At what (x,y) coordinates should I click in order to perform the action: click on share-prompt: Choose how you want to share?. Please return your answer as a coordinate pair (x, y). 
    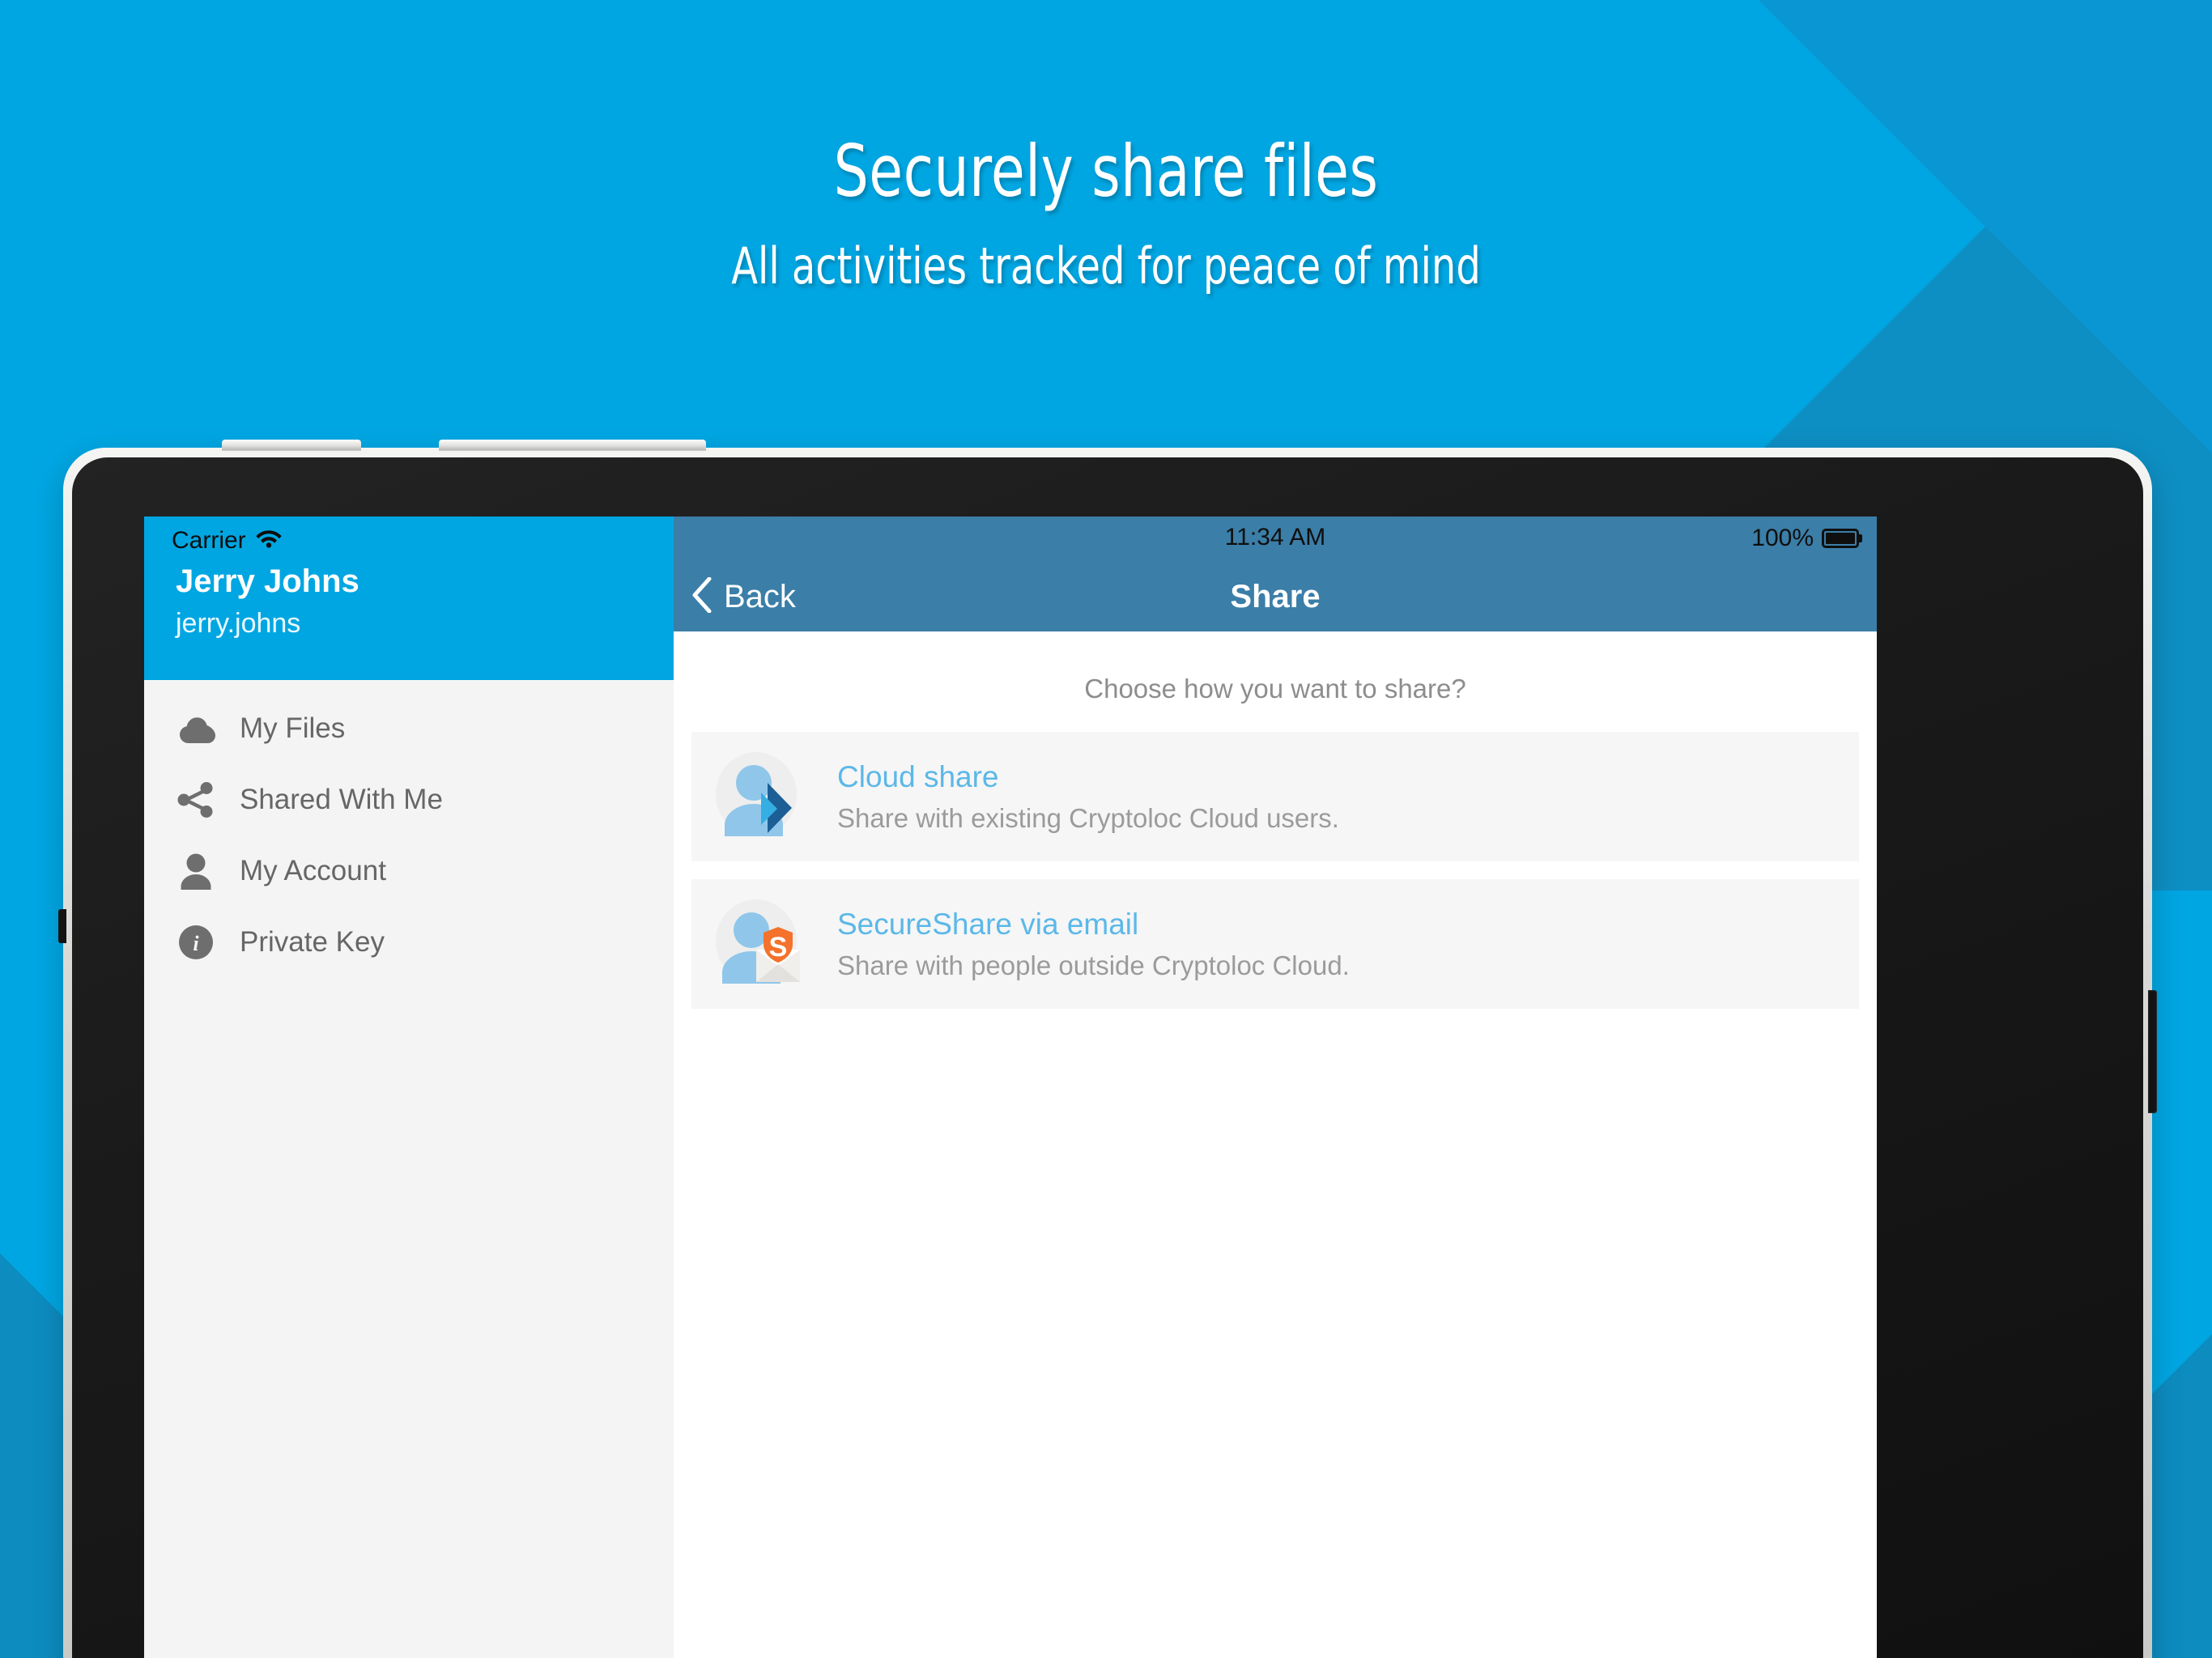
    Looking at the image, I should click on (1275, 689).